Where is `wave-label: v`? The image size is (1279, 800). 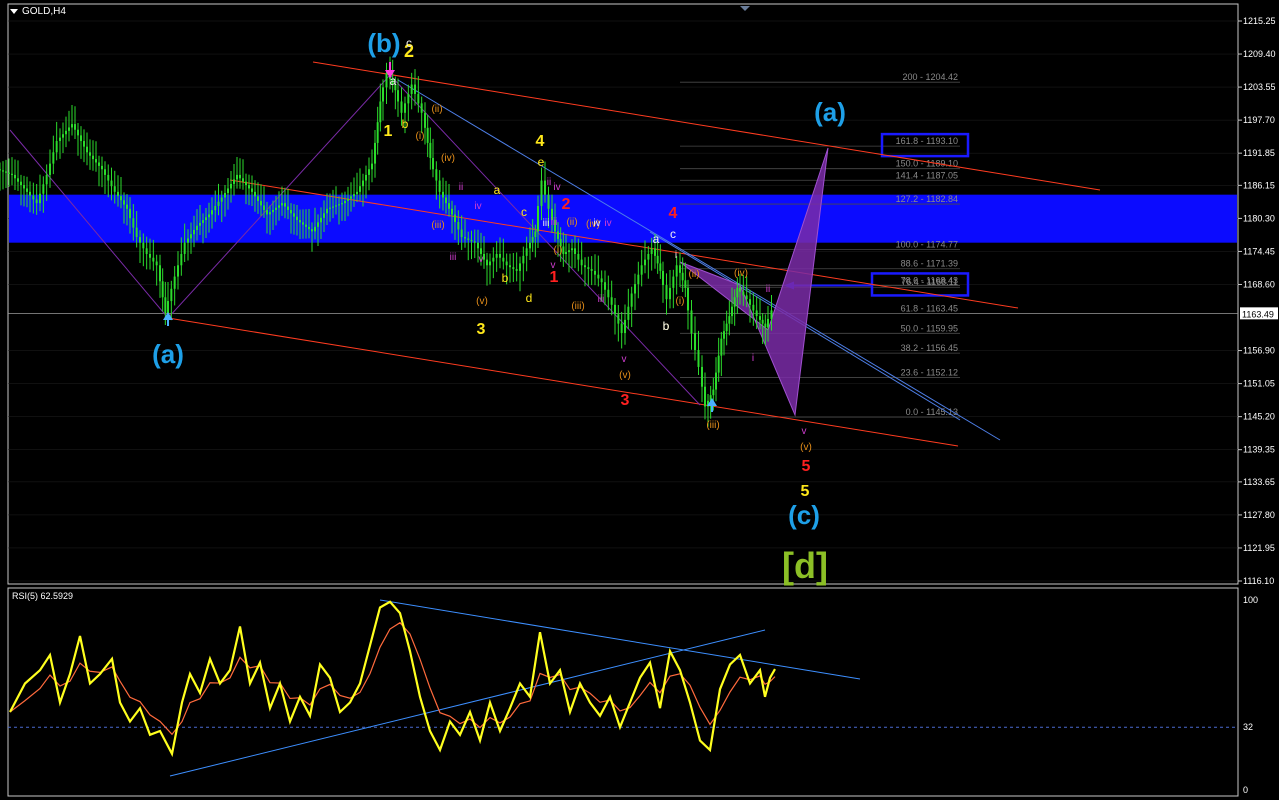 wave-label: v is located at coordinates (481, 259).